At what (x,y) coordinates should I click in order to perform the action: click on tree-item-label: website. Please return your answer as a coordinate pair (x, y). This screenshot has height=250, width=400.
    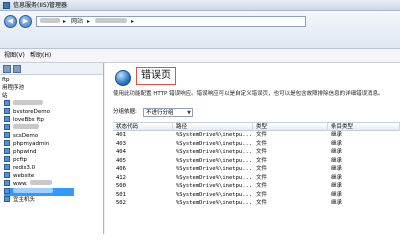
    Looking at the image, I should click on (24, 176).